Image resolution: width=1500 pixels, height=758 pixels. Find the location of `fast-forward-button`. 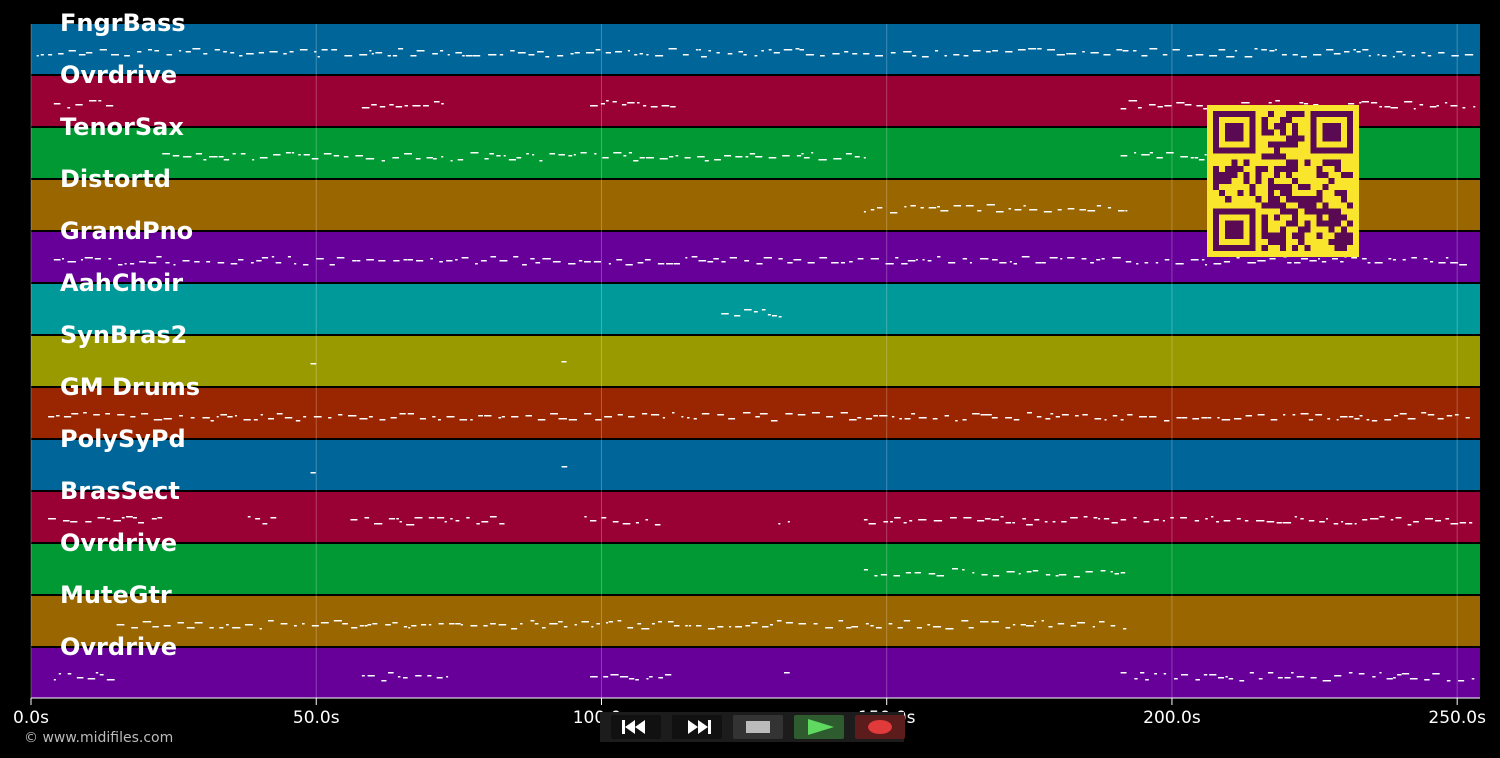

fast-forward-button is located at coordinates (697, 727).